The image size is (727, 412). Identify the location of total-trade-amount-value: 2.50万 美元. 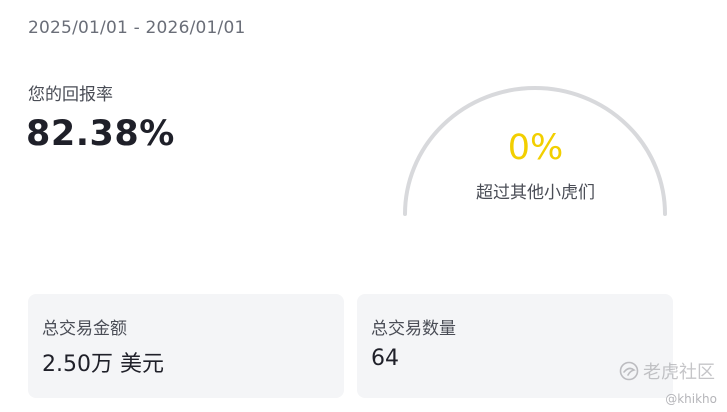
(103, 364).